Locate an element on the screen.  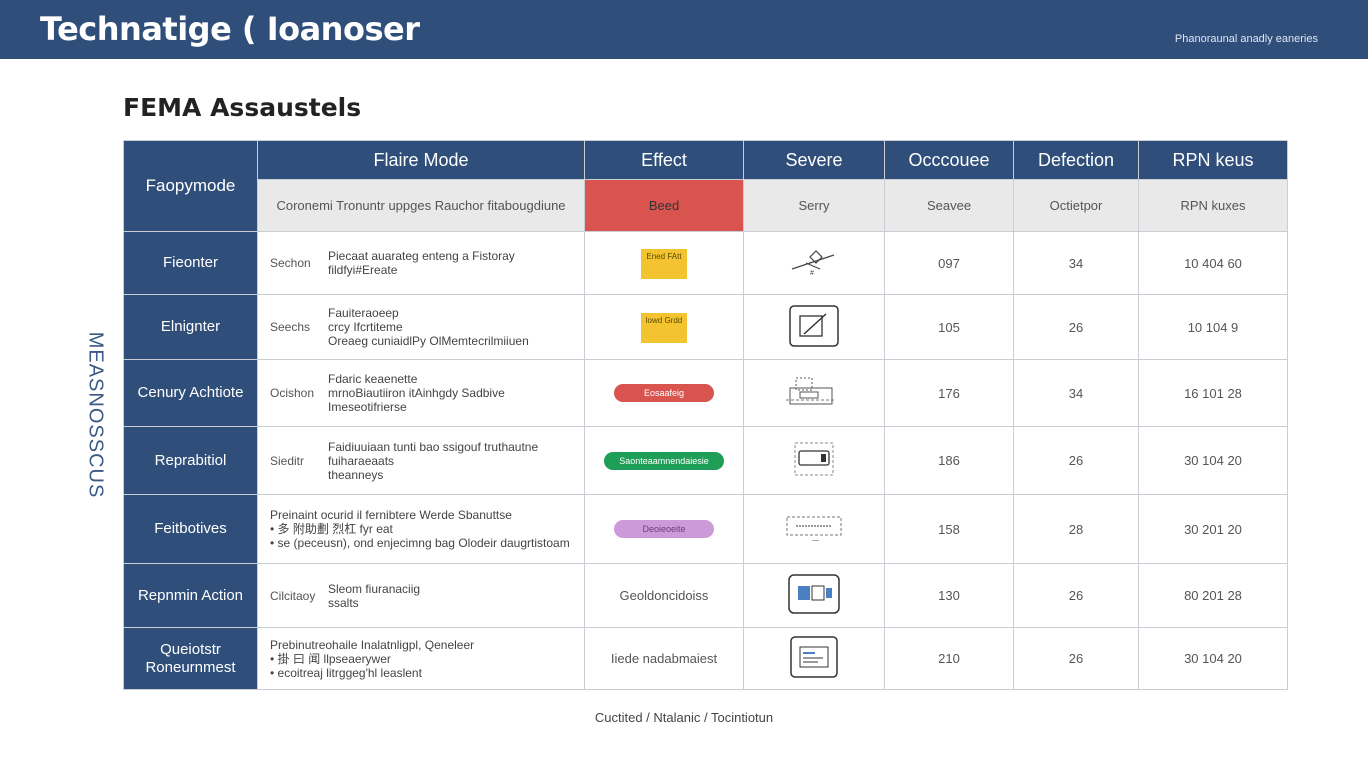
row-description-line: Sleom fiuranaciig is located at coordinates (374, 588).